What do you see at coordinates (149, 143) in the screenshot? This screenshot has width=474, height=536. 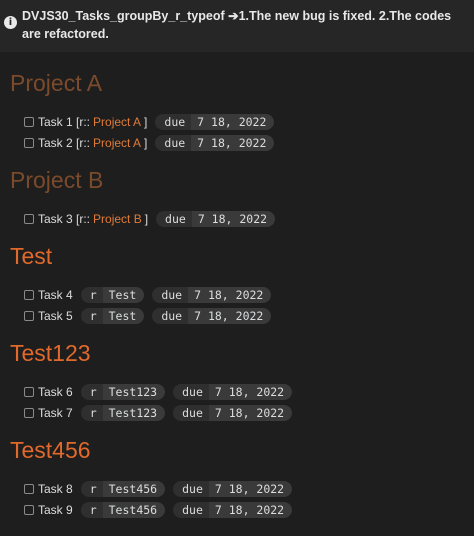 I see `task-item: Task 2 [r:: Project A ] due 7 18, 2022` at bounding box center [149, 143].